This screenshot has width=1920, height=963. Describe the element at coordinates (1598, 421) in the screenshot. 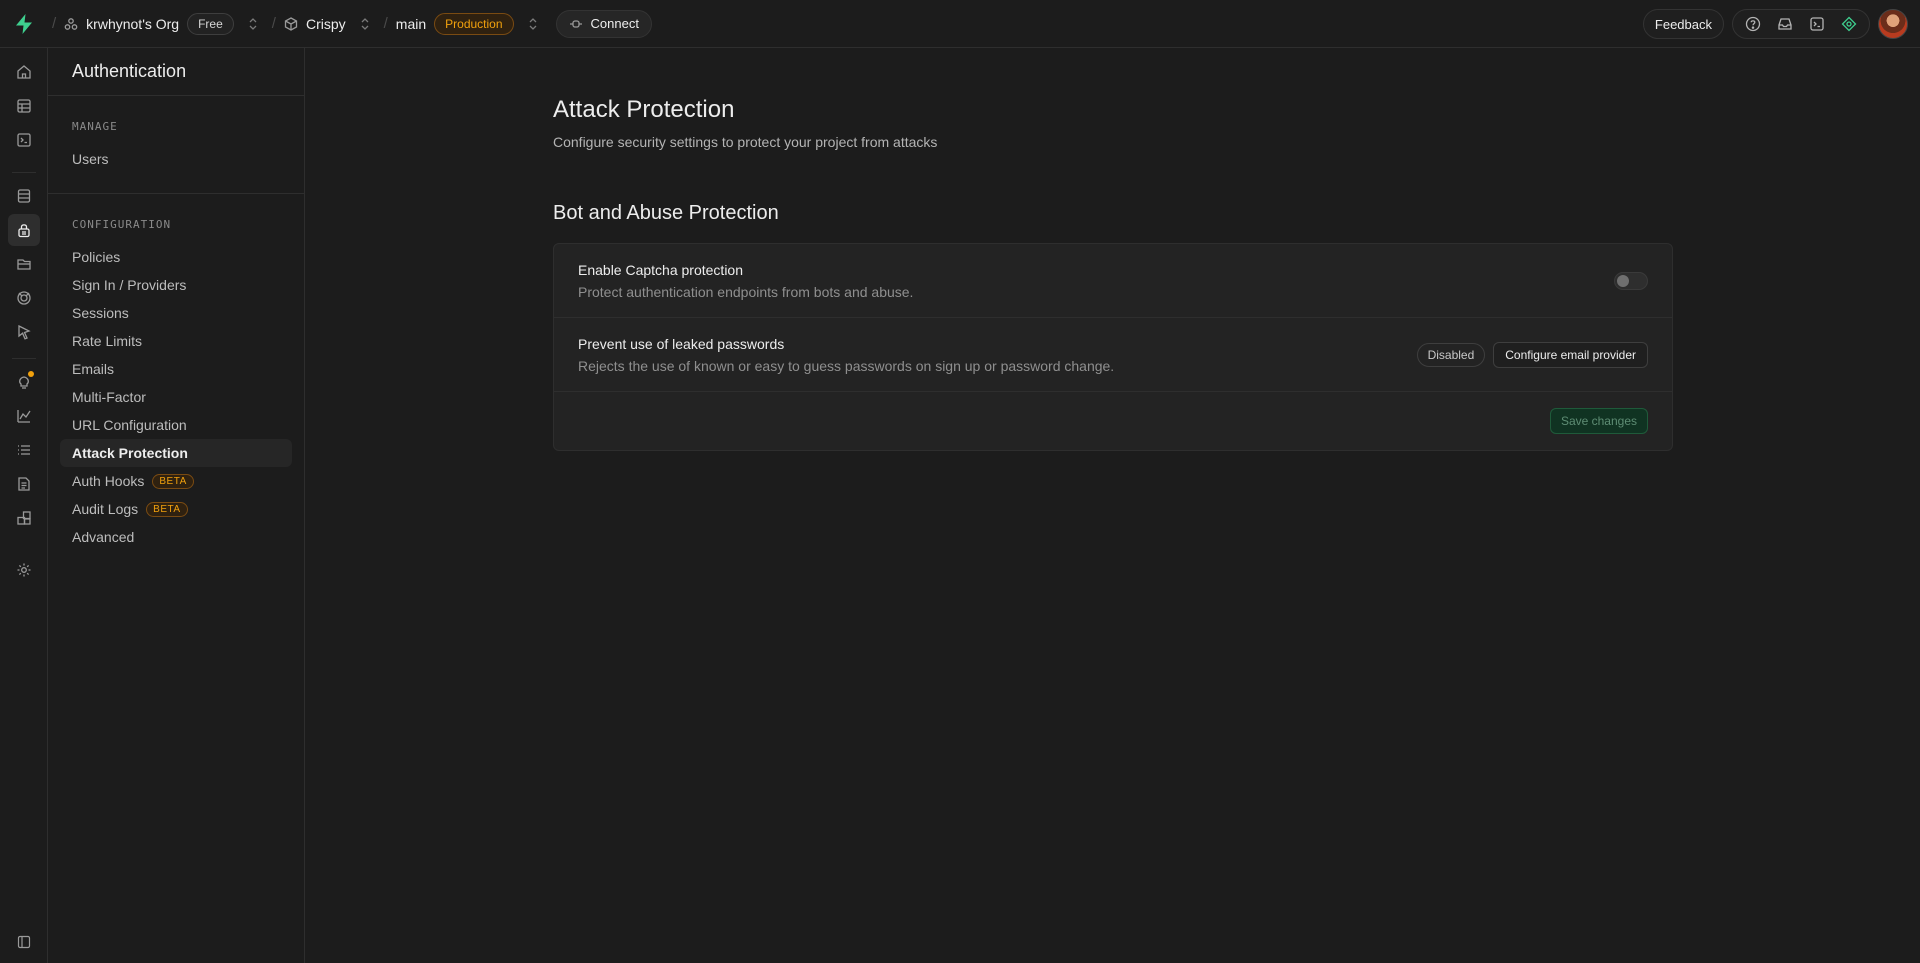

I see `save-changes-button: Save changes` at that location.